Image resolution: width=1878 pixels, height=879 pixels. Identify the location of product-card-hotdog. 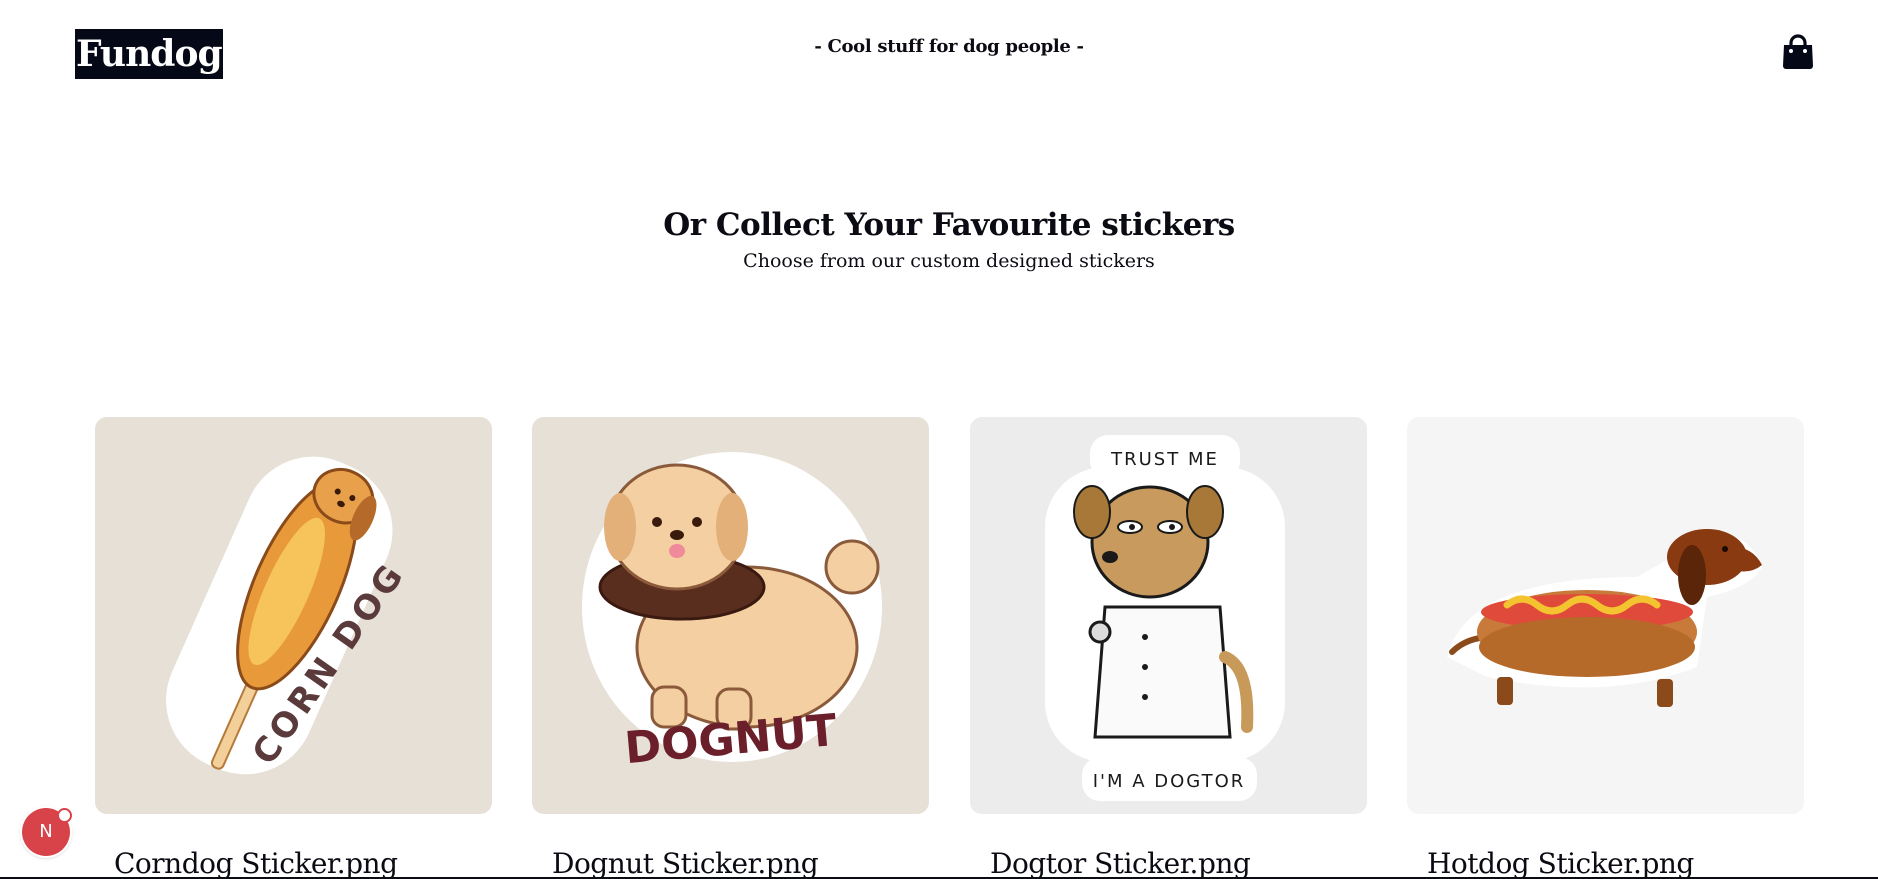
(1605, 615).